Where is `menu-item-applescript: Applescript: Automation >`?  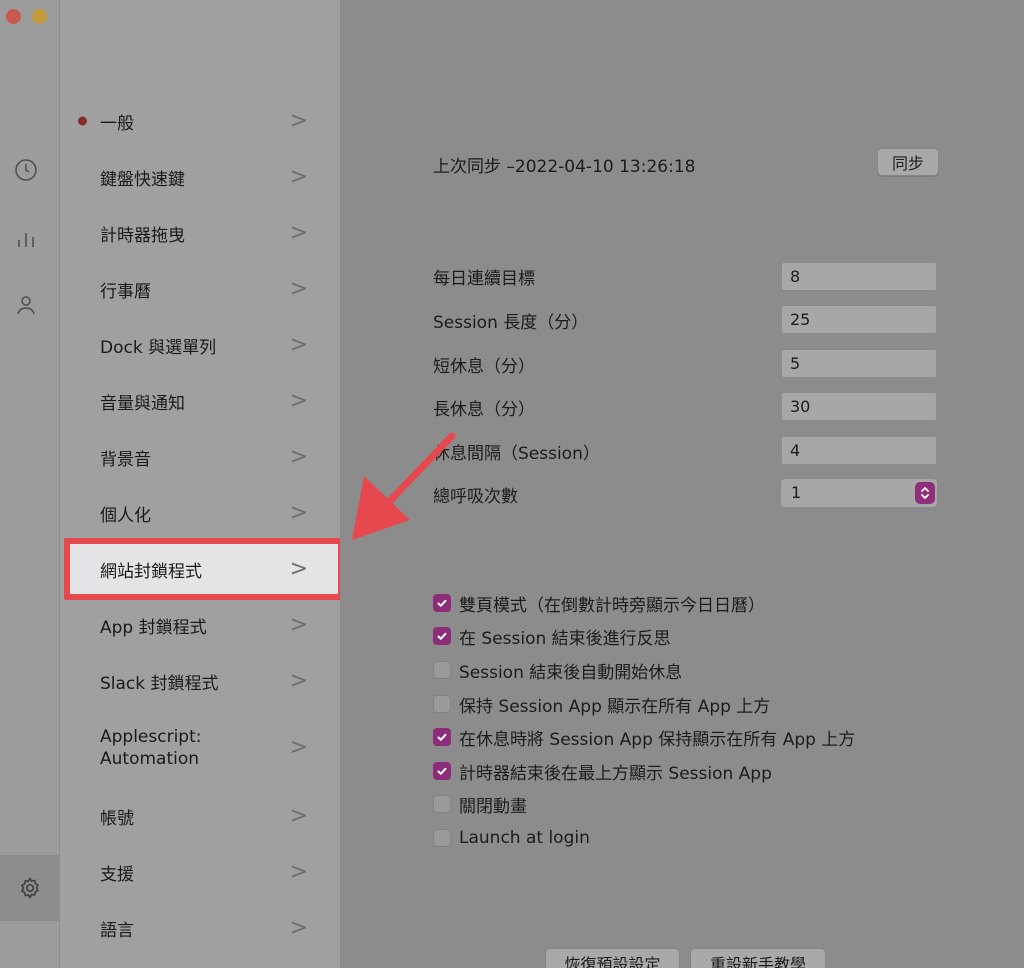
menu-item-applescript: Applescript: Automation > is located at coordinates (202, 748).